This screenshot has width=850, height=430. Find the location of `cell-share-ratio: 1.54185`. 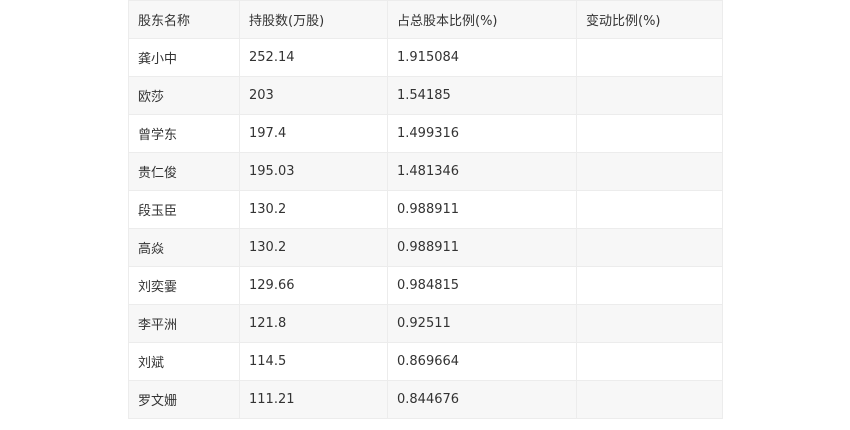

cell-share-ratio: 1.54185 is located at coordinates (482, 95).